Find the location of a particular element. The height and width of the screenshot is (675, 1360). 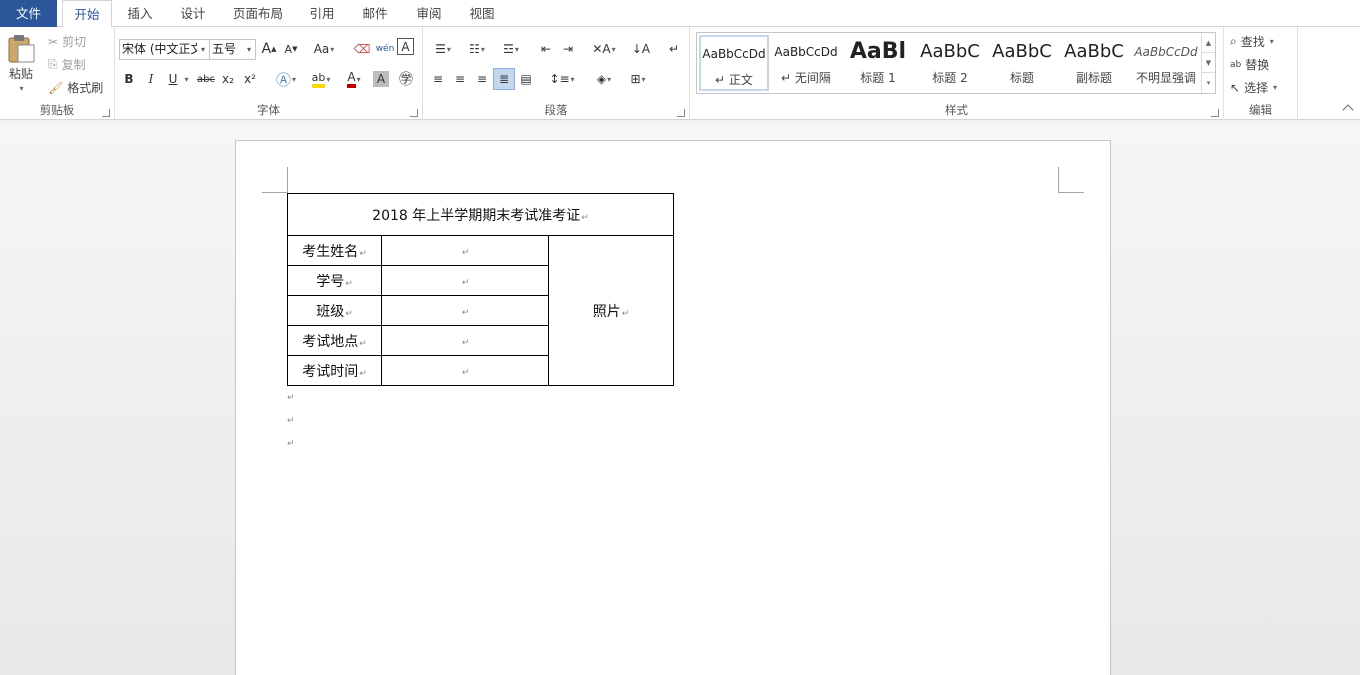

superscript-button: x² is located at coordinates (250, 79).